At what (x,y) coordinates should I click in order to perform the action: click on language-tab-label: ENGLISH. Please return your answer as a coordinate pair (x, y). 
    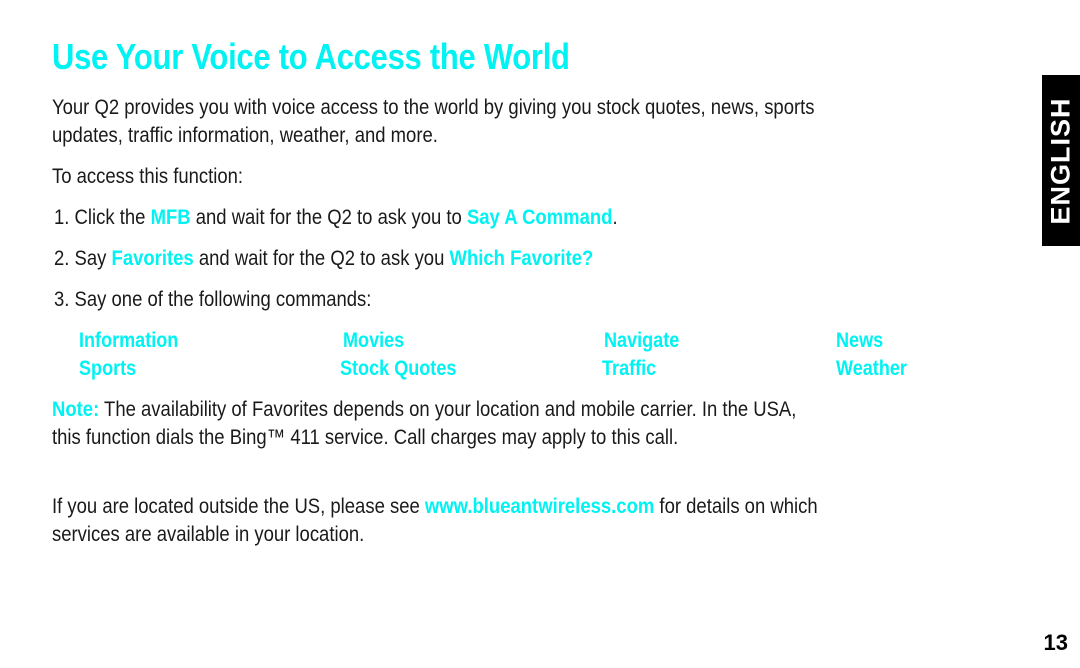
    Looking at the image, I should click on (1060, 160).